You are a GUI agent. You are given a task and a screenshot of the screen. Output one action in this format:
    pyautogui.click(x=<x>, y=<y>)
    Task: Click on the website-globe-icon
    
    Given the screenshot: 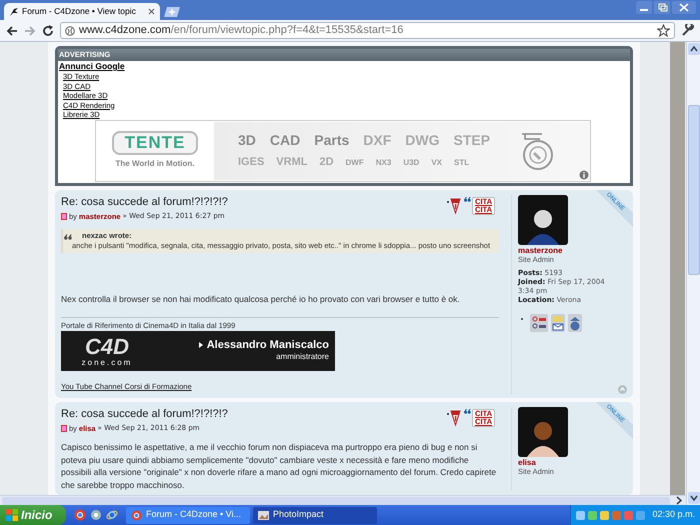 What is the action you would take?
    pyautogui.click(x=575, y=323)
    